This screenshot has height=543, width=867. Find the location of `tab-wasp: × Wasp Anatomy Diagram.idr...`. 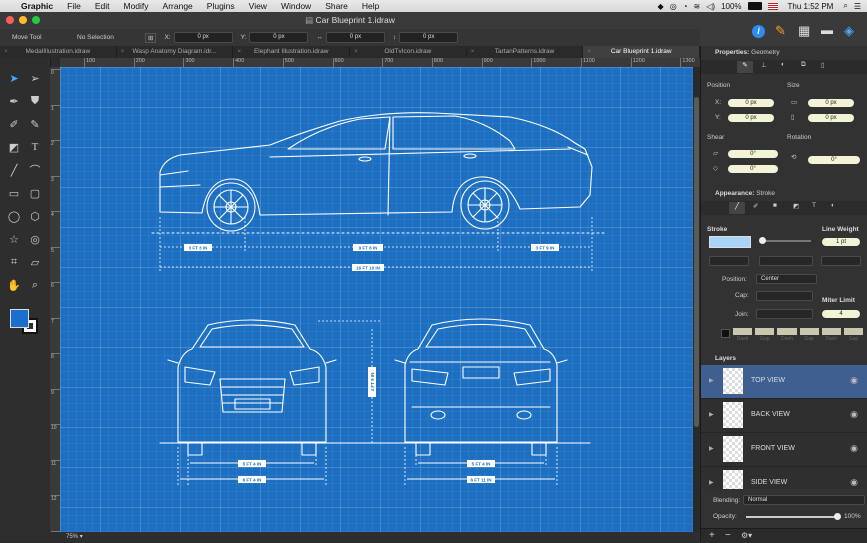

tab-wasp: × Wasp Anatomy Diagram.idr... is located at coordinates (175, 52).